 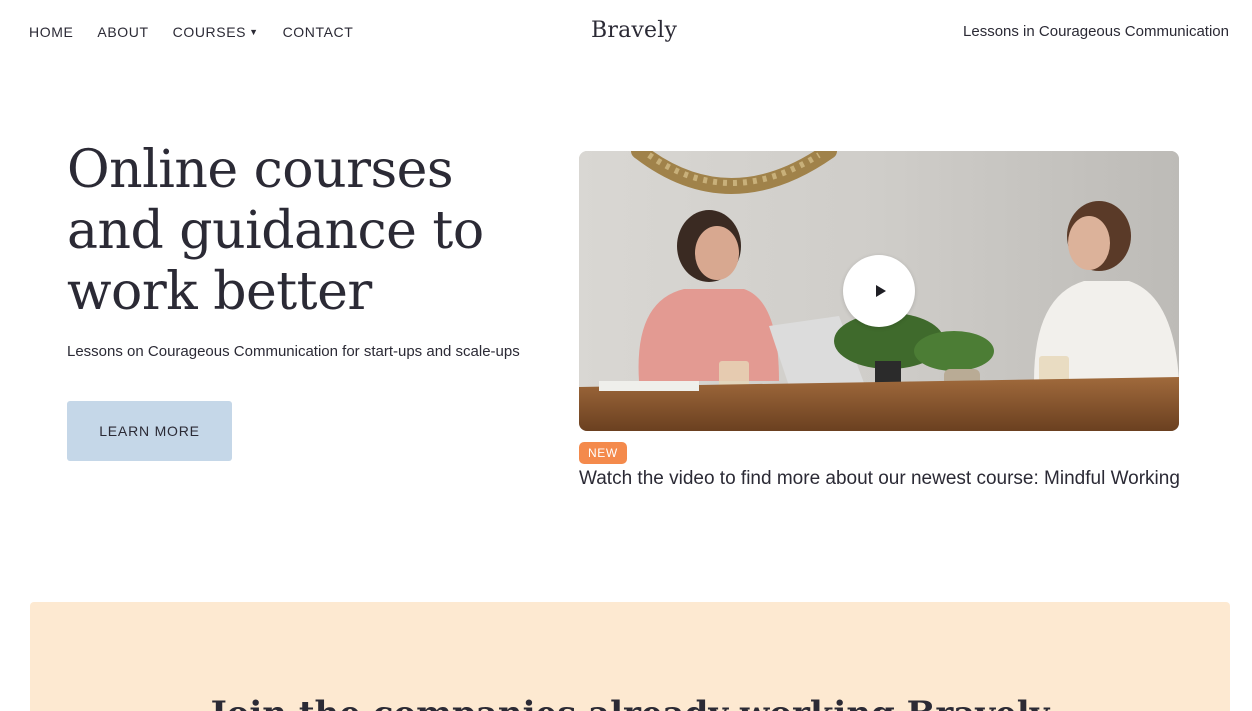 I want to click on nav-about-label: ABOUT, so click(x=123, y=32).